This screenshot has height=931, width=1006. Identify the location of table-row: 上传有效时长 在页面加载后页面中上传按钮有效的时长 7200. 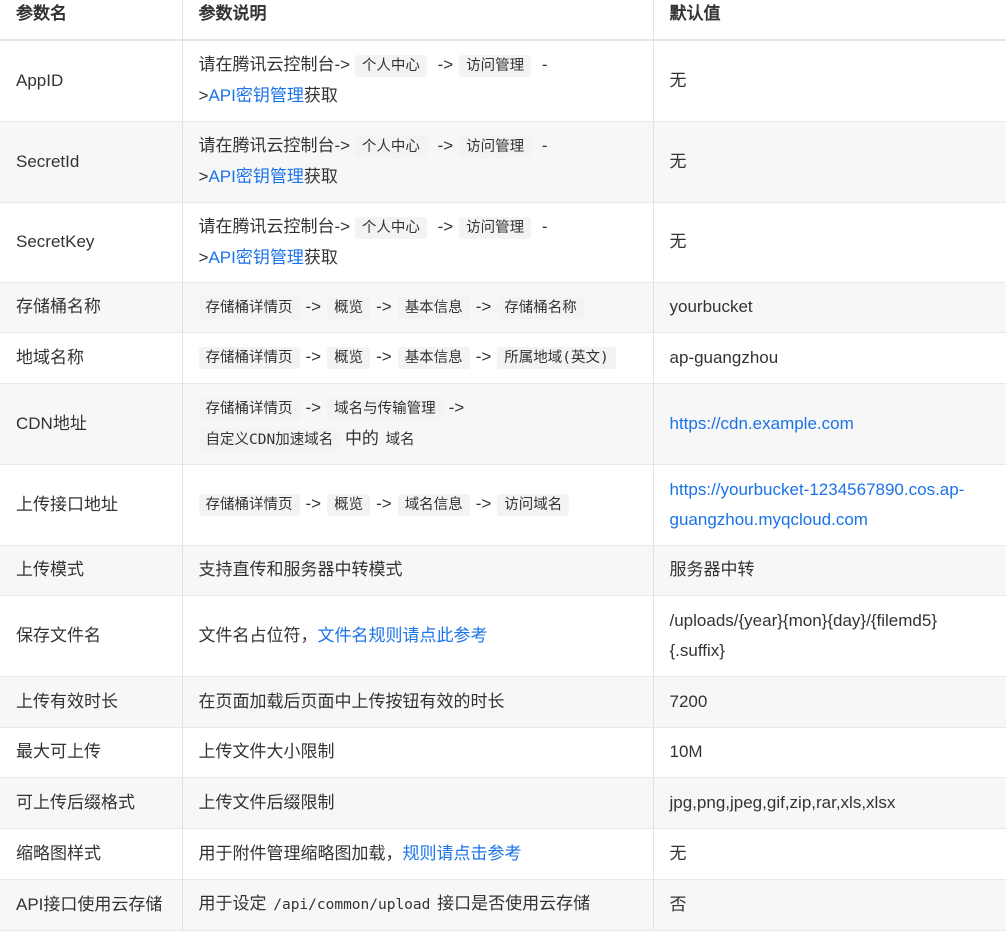
(503, 702).